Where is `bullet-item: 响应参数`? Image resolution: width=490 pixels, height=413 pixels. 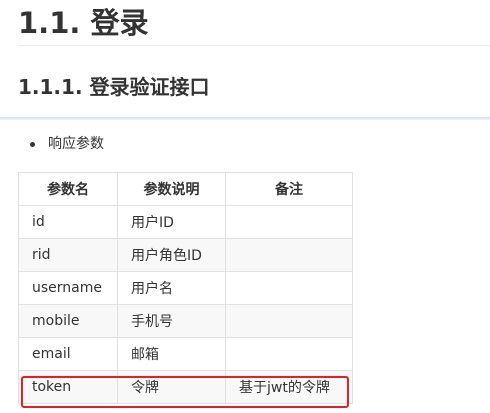 bullet-item: 响应参数 is located at coordinates (66, 144).